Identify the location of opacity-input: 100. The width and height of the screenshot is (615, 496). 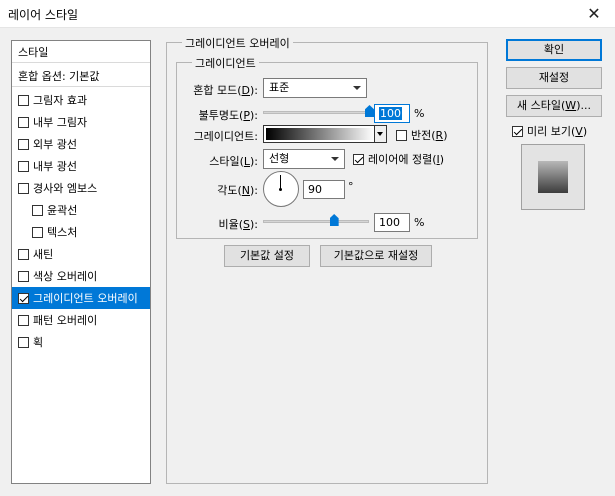
(392, 113).